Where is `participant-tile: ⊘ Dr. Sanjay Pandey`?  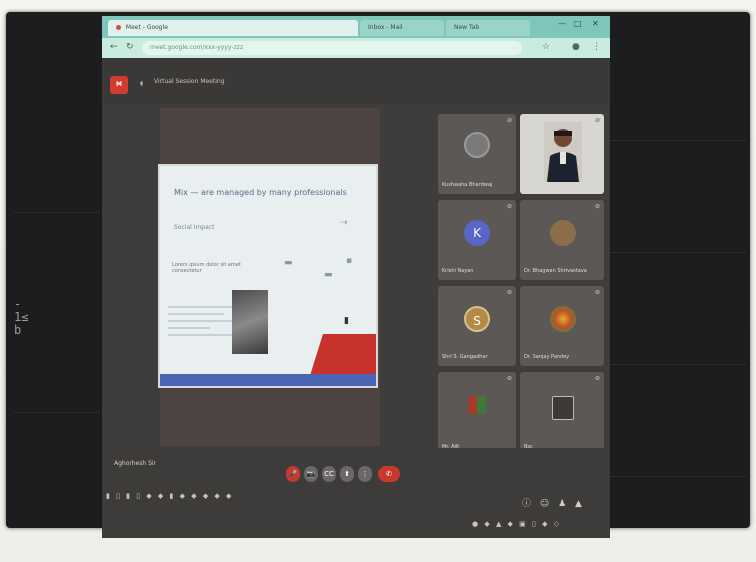
participant-tile: ⊘ Dr. Sanjay Pandey is located at coordinates (562, 326).